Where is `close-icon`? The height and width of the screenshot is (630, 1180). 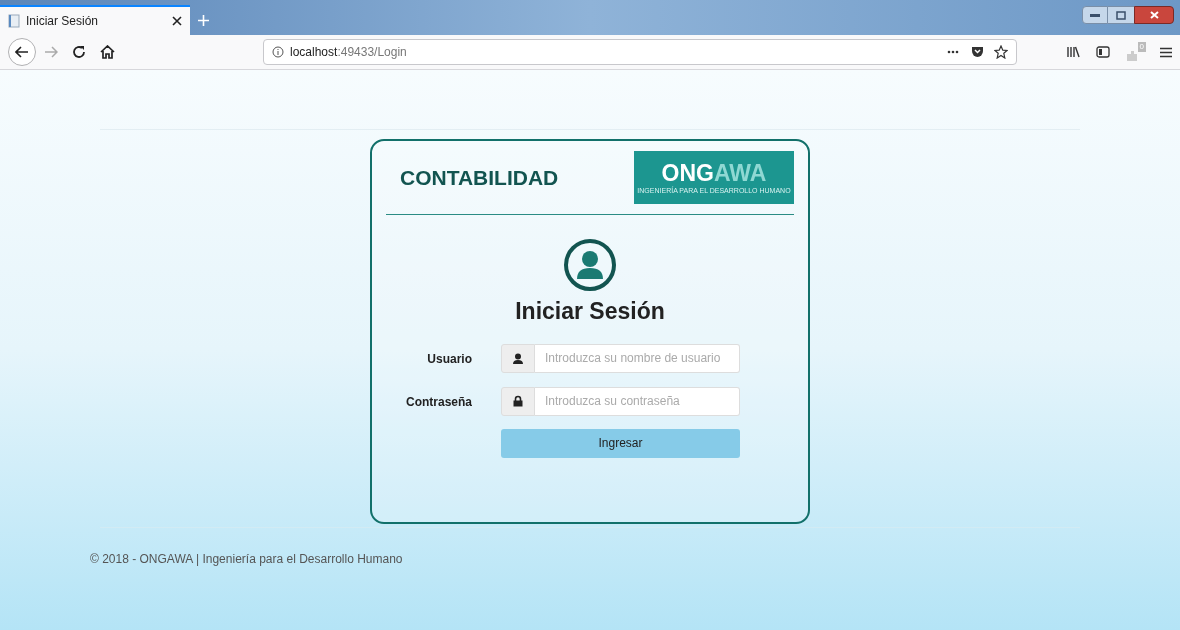
close-icon is located at coordinates (1154, 15).